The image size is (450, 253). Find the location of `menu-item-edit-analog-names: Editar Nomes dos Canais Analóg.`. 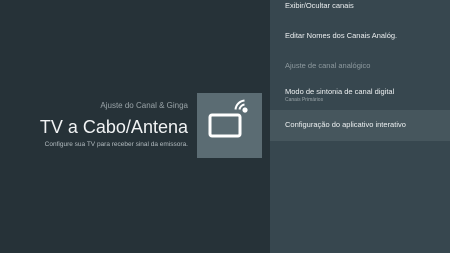

menu-item-edit-analog-names: Editar Nomes dos Canais Analóg. is located at coordinates (360, 36).